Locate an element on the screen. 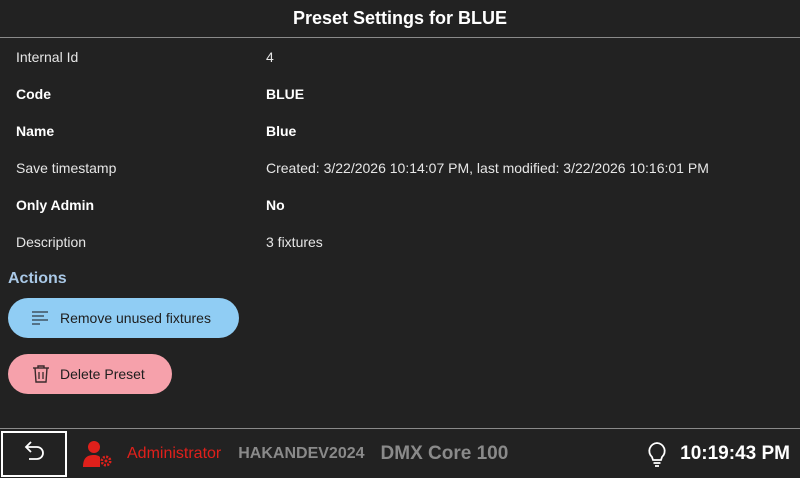 This screenshot has height=478, width=800. property-value: 3 fixtures is located at coordinates (294, 241).